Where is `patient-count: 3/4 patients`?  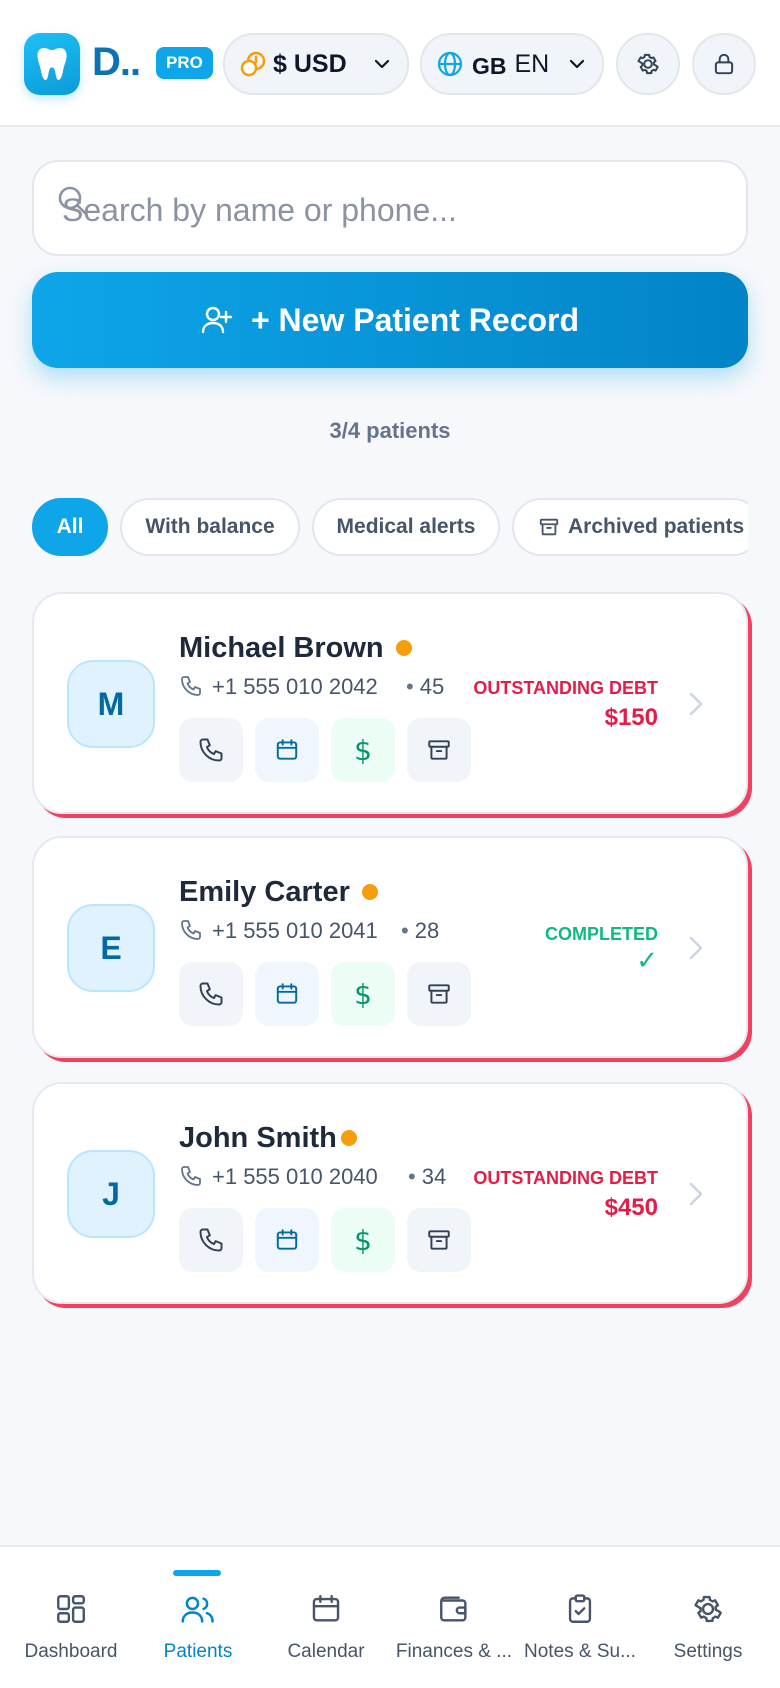 patient-count: 3/4 patients is located at coordinates (390, 430).